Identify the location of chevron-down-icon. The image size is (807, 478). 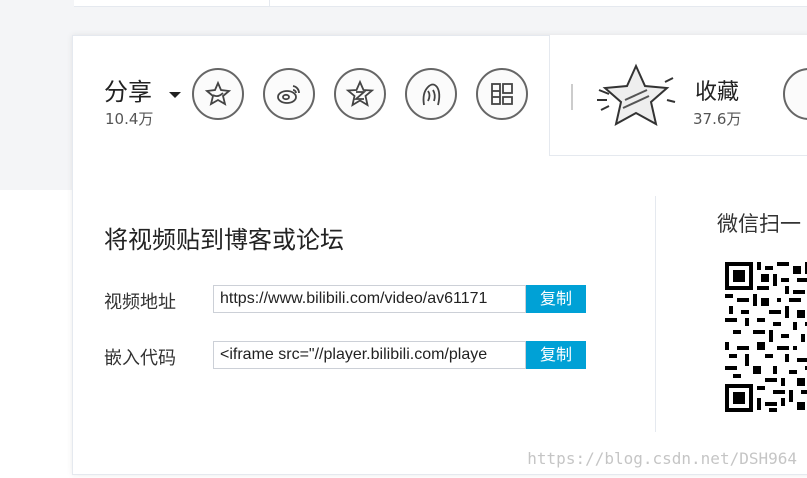
(175, 95).